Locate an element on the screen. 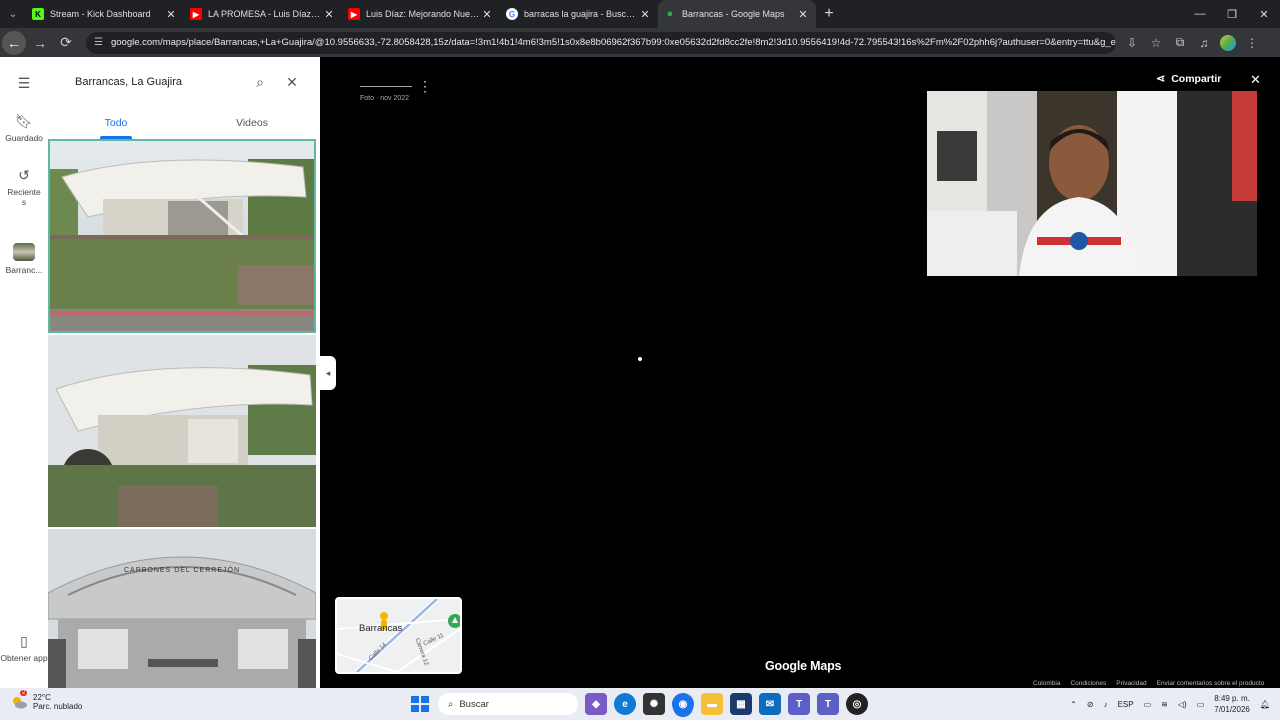 The width and height of the screenshot is (1280, 720). search-box: Barrancas, La Guajira ⌕ ✕ is located at coordinates (184, 82).